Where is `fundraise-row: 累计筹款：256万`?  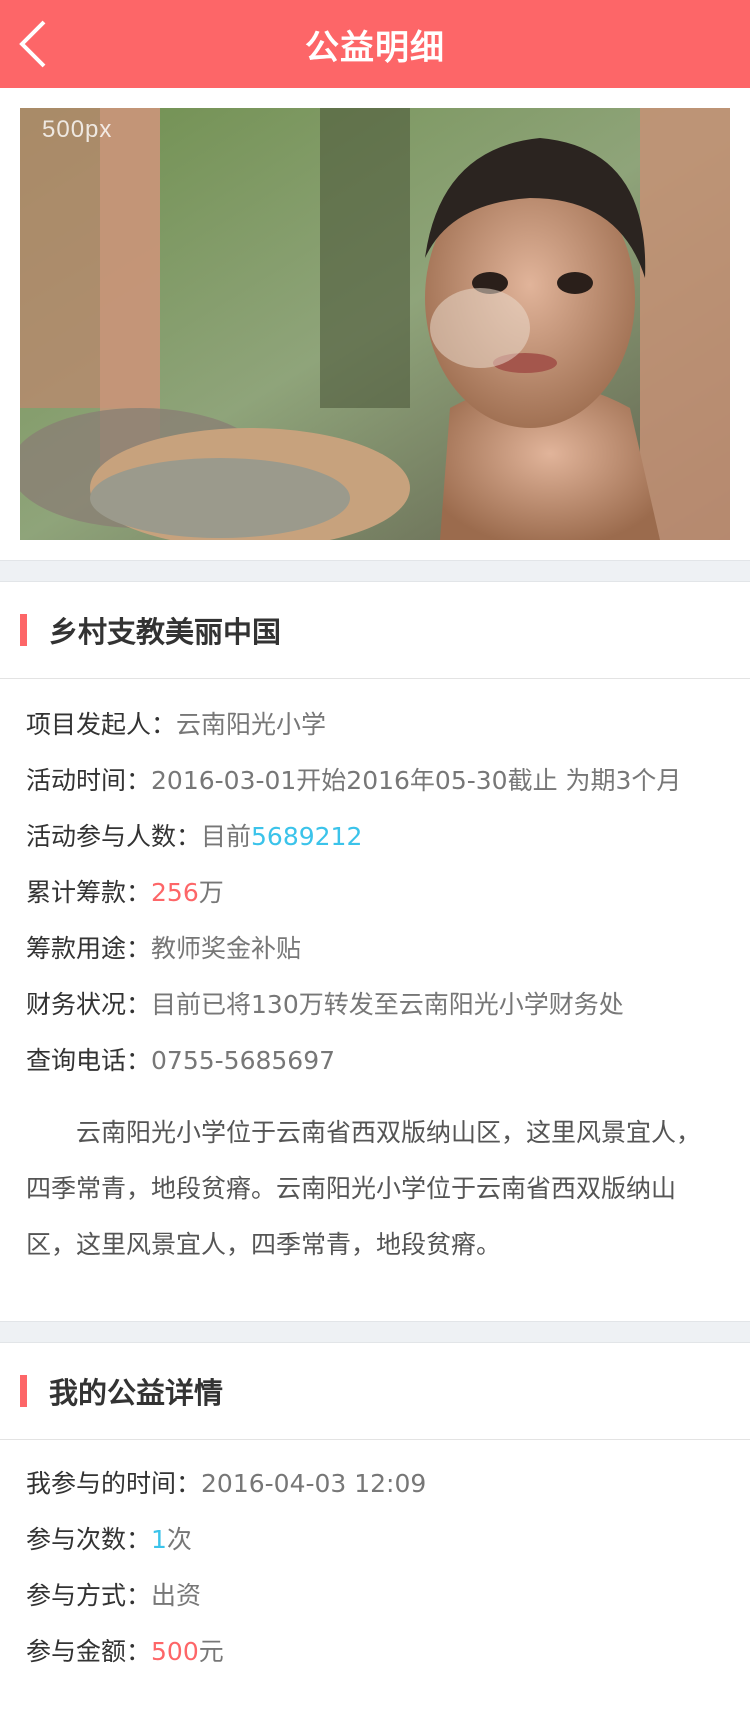 fundraise-row: 累计筹款：256万 is located at coordinates (375, 893).